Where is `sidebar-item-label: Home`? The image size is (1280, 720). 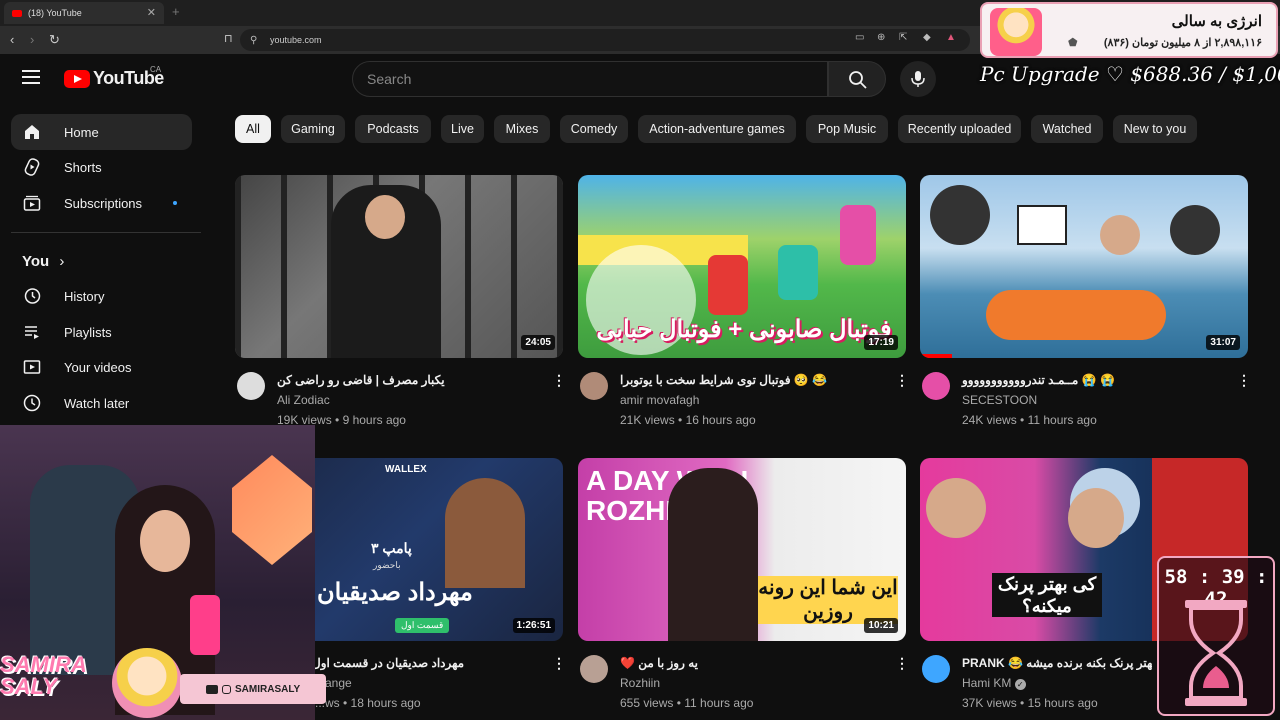 sidebar-item-label: Home is located at coordinates (81, 132).